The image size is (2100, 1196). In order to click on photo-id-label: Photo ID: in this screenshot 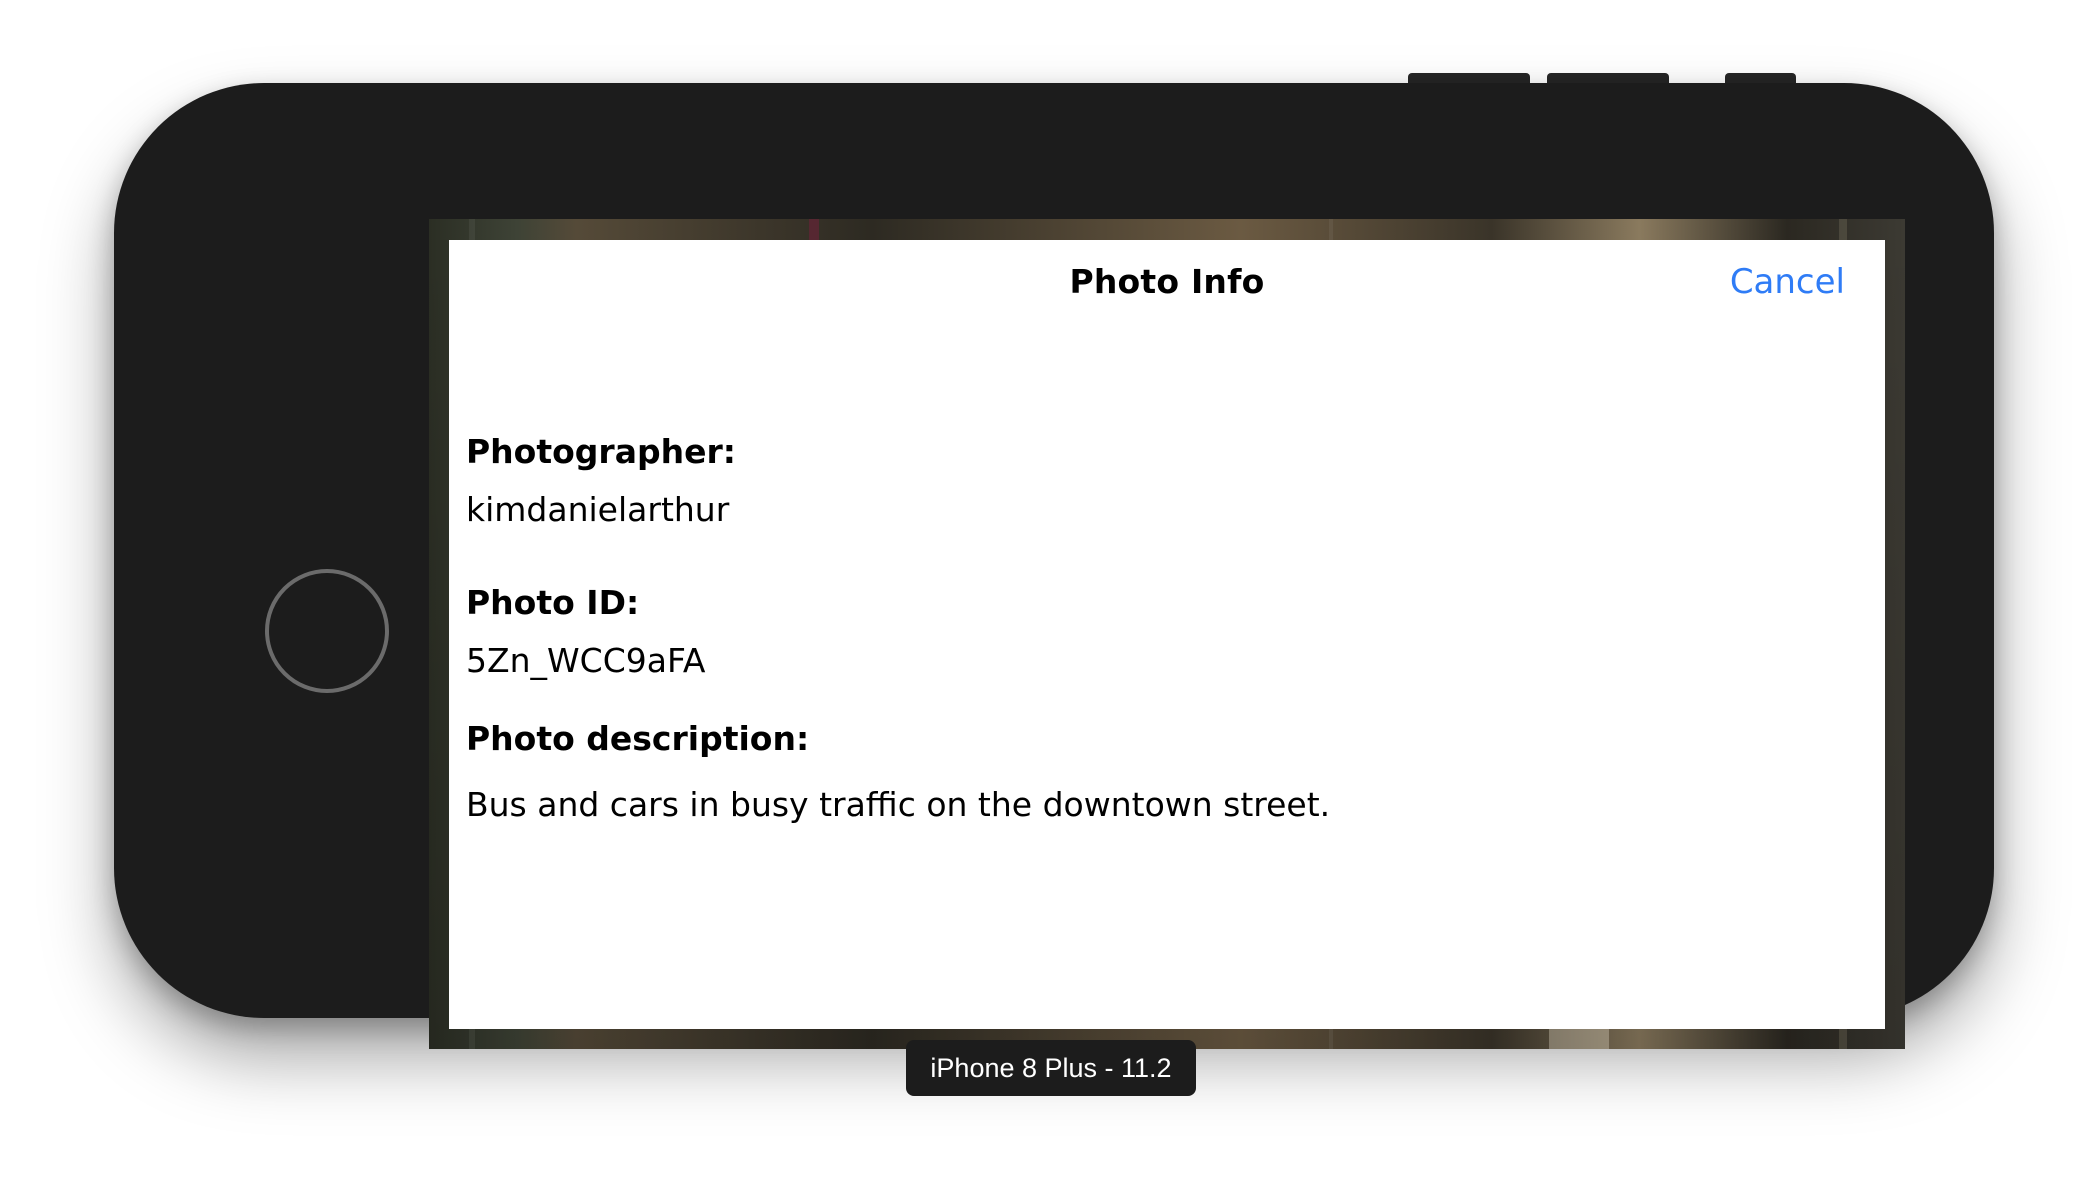, I will do `click(553, 602)`.